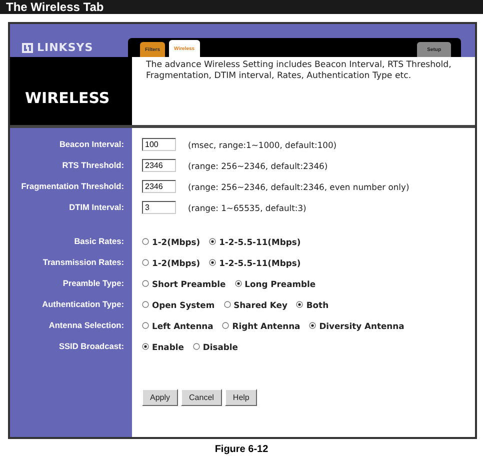  Describe the element at coordinates (91, 144) in the screenshot. I see `field-label: Beacon Interval:` at that location.